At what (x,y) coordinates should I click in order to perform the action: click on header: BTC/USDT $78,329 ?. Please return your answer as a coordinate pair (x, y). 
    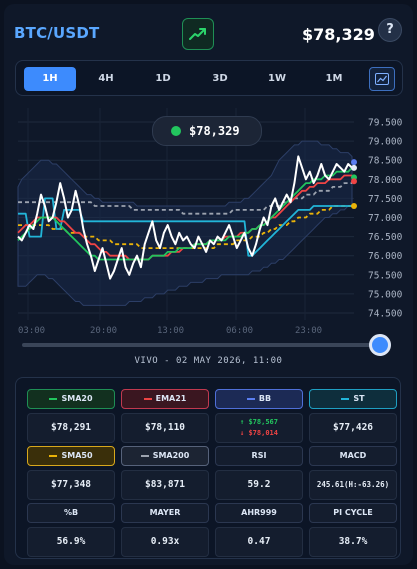
    Looking at the image, I should click on (208, 30).